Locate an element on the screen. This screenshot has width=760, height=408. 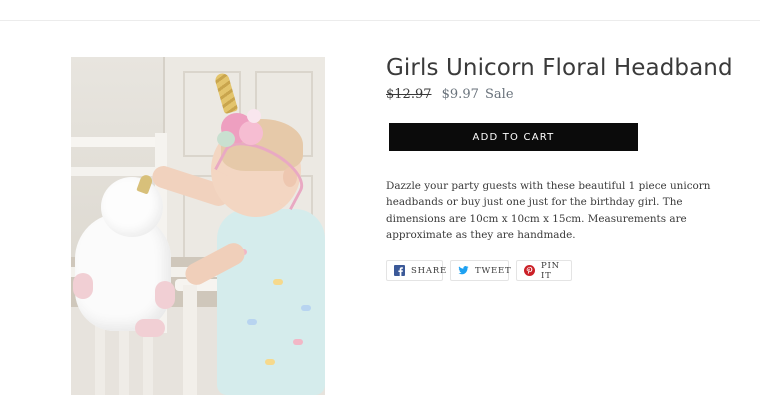
twitter-icon is located at coordinates (463, 270).